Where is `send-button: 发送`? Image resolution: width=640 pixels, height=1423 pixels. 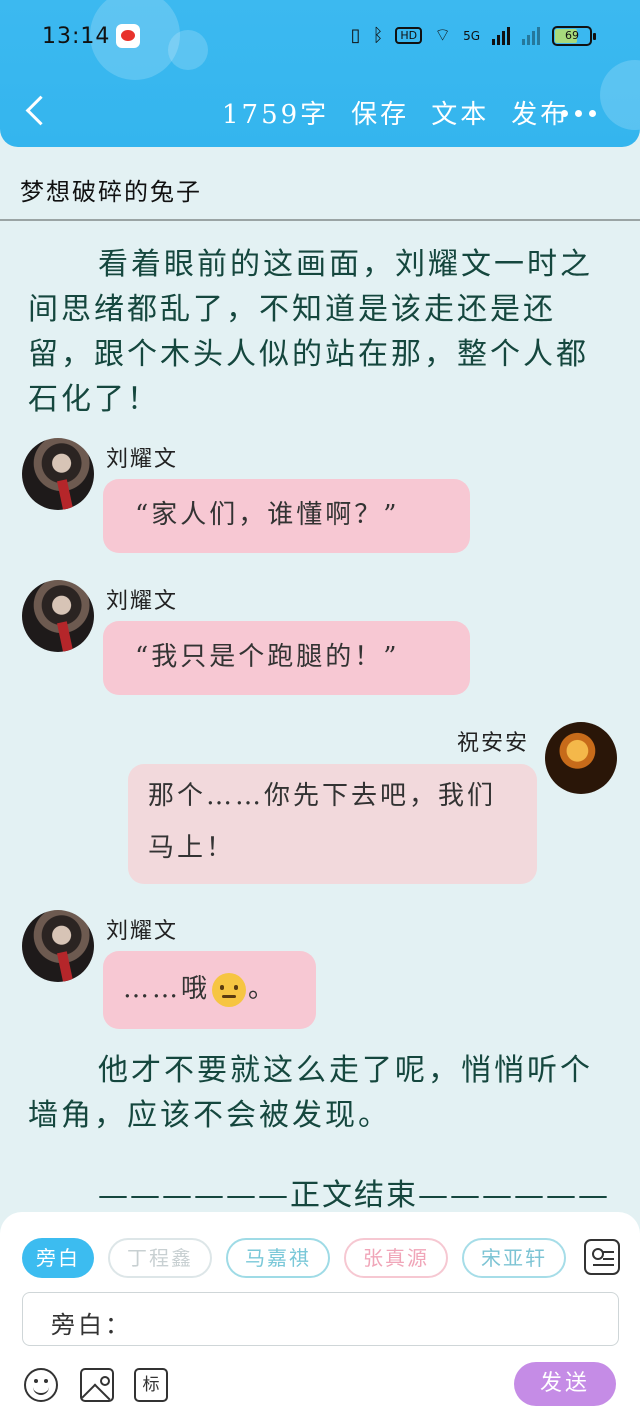 send-button: 发送 is located at coordinates (565, 1384).